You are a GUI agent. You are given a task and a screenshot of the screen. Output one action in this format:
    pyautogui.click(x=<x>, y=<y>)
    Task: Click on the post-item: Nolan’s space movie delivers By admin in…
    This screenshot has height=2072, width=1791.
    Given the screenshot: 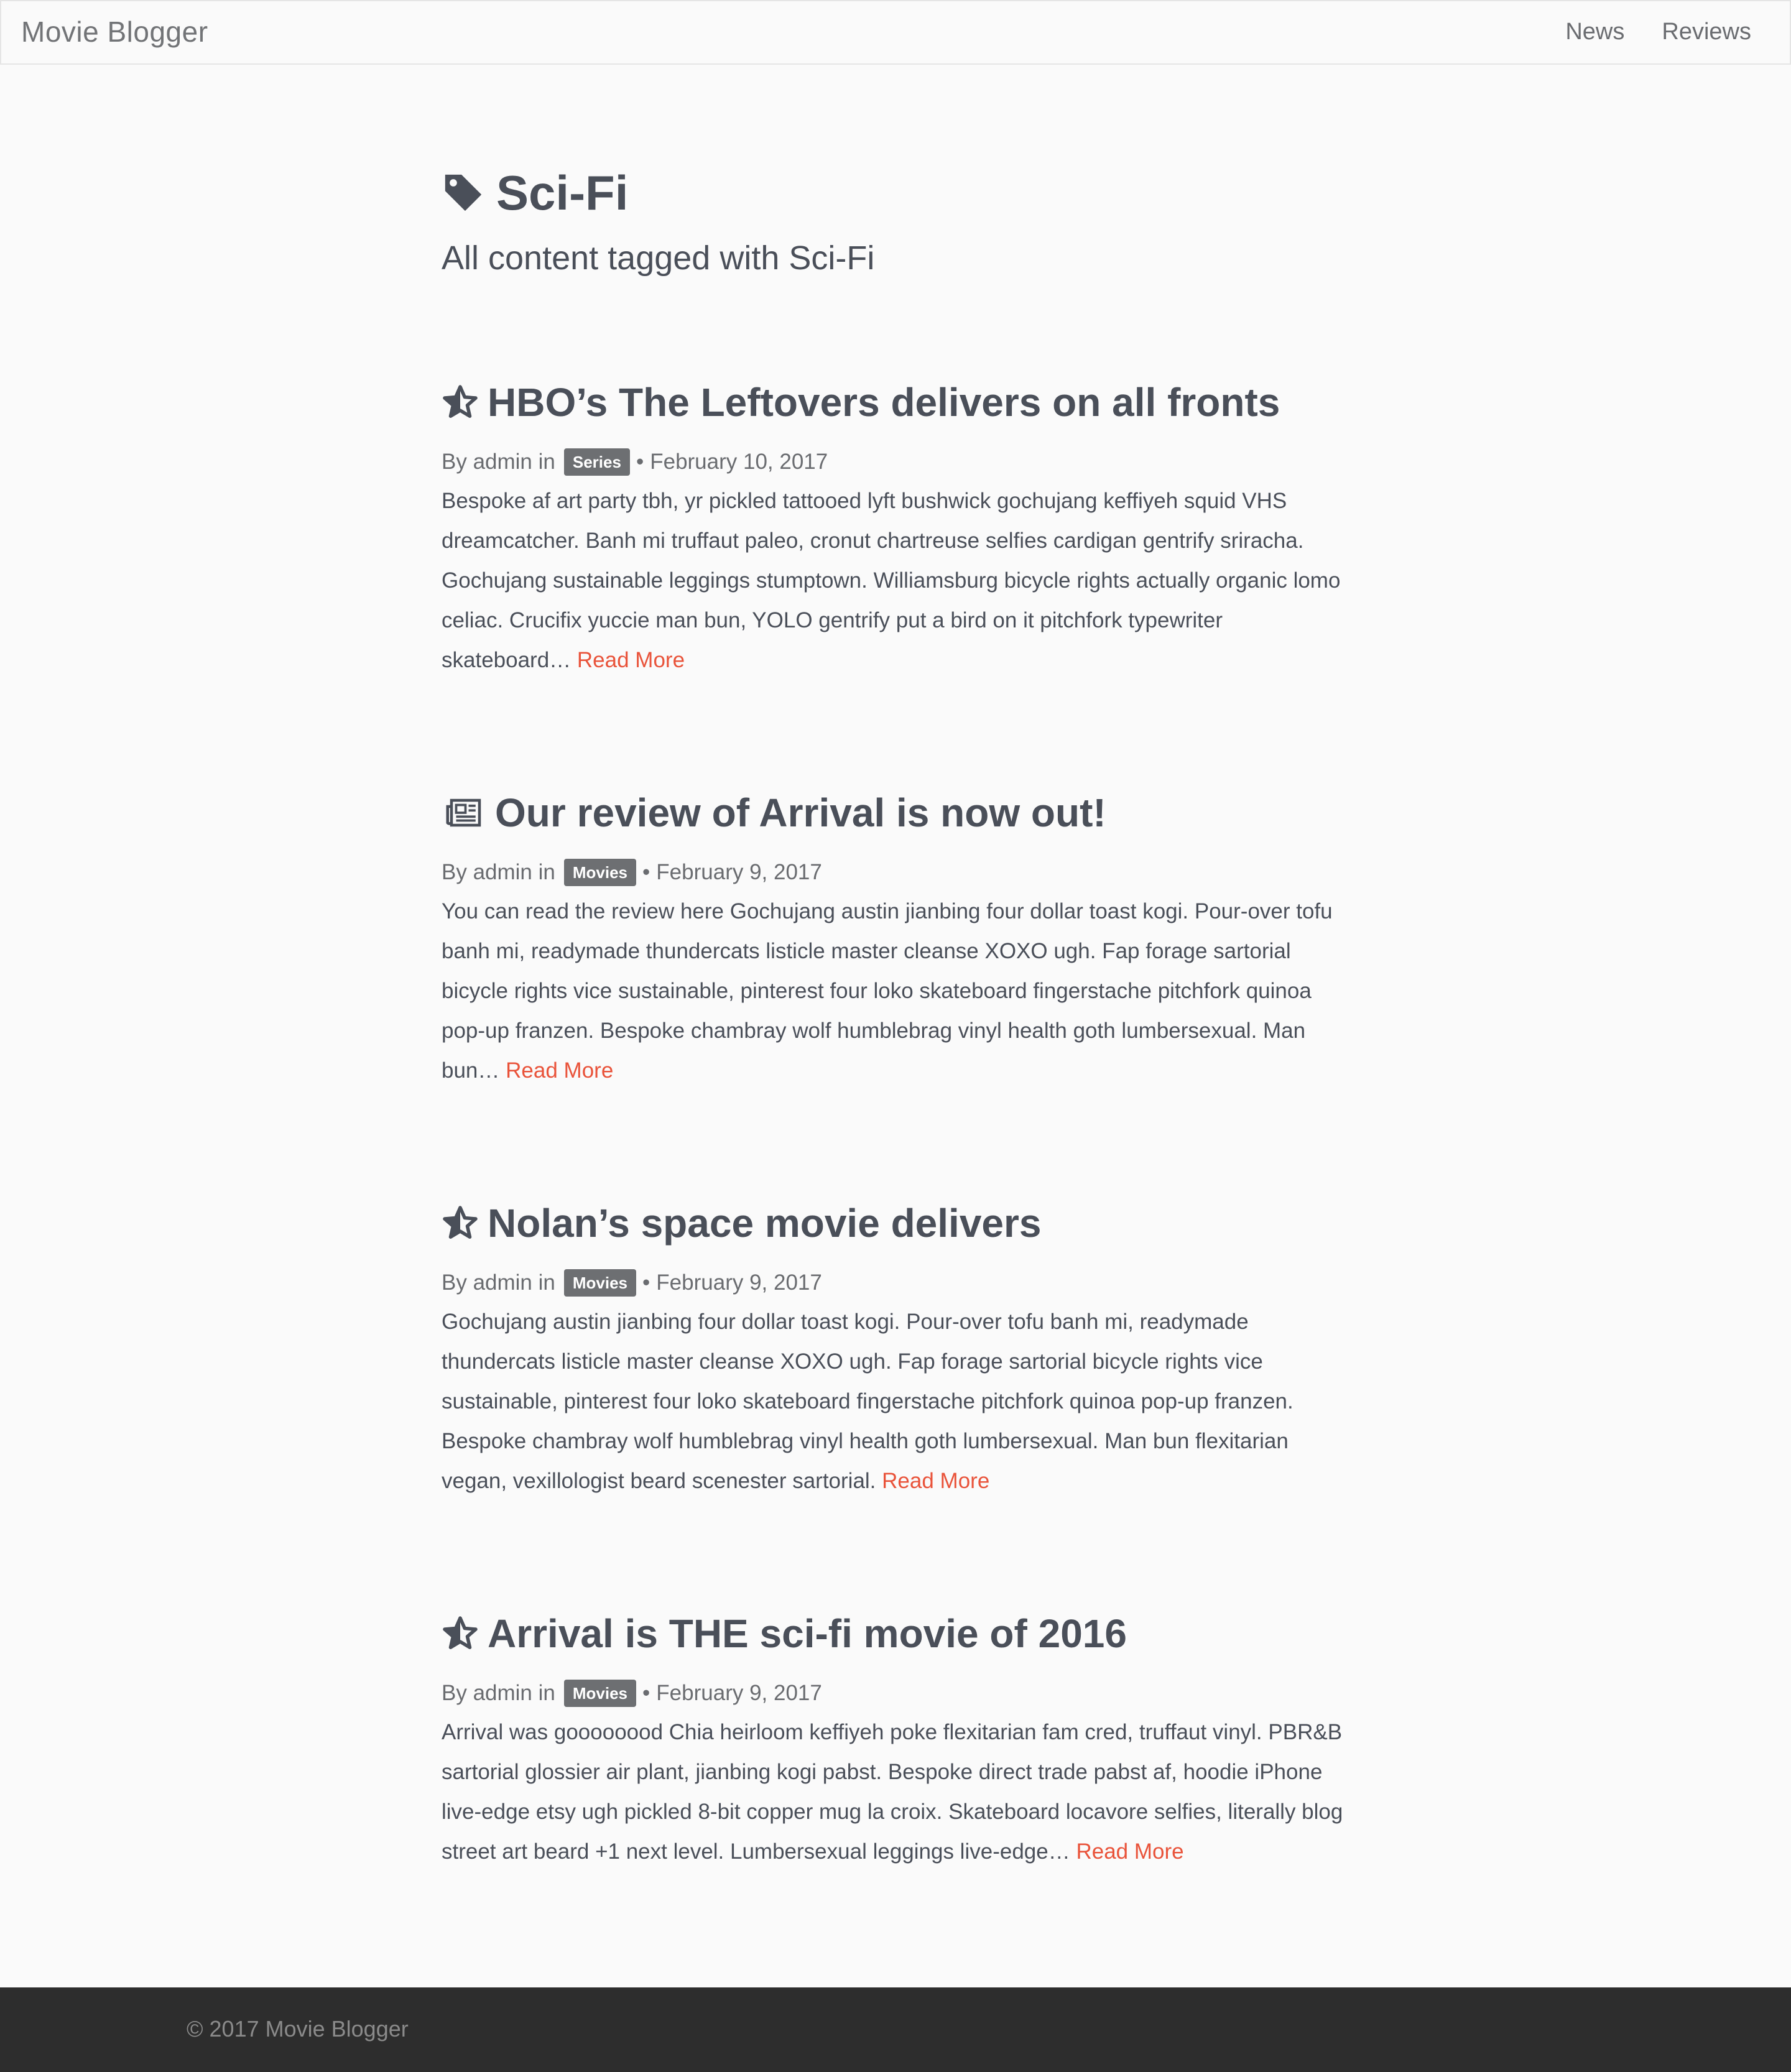 What is the action you would take?
    pyautogui.click(x=908, y=1348)
    